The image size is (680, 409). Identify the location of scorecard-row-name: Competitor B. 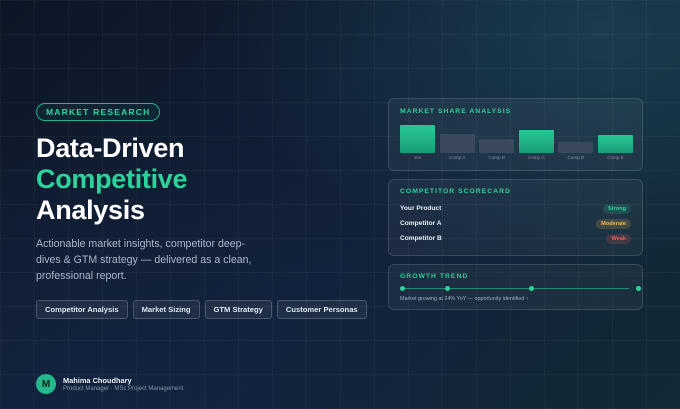
(421, 238).